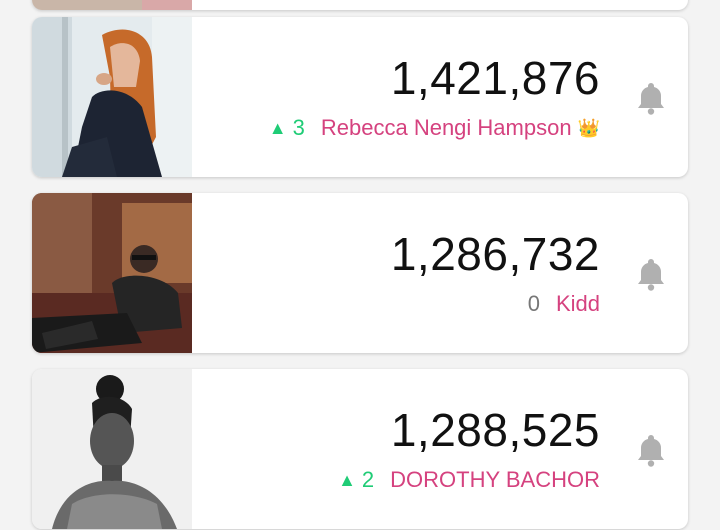 The height and width of the screenshot is (530, 720). Describe the element at coordinates (533, 303) in the screenshot. I see `rank-change: 0` at that location.